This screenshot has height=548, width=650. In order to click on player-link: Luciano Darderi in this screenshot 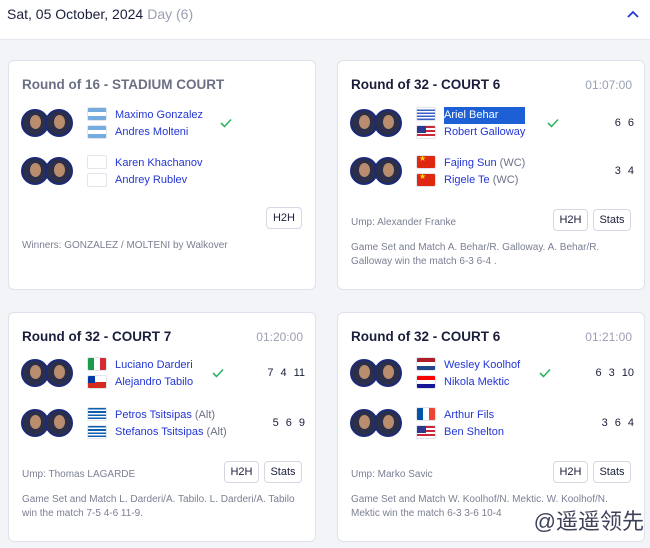, I will do `click(154, 365)`.